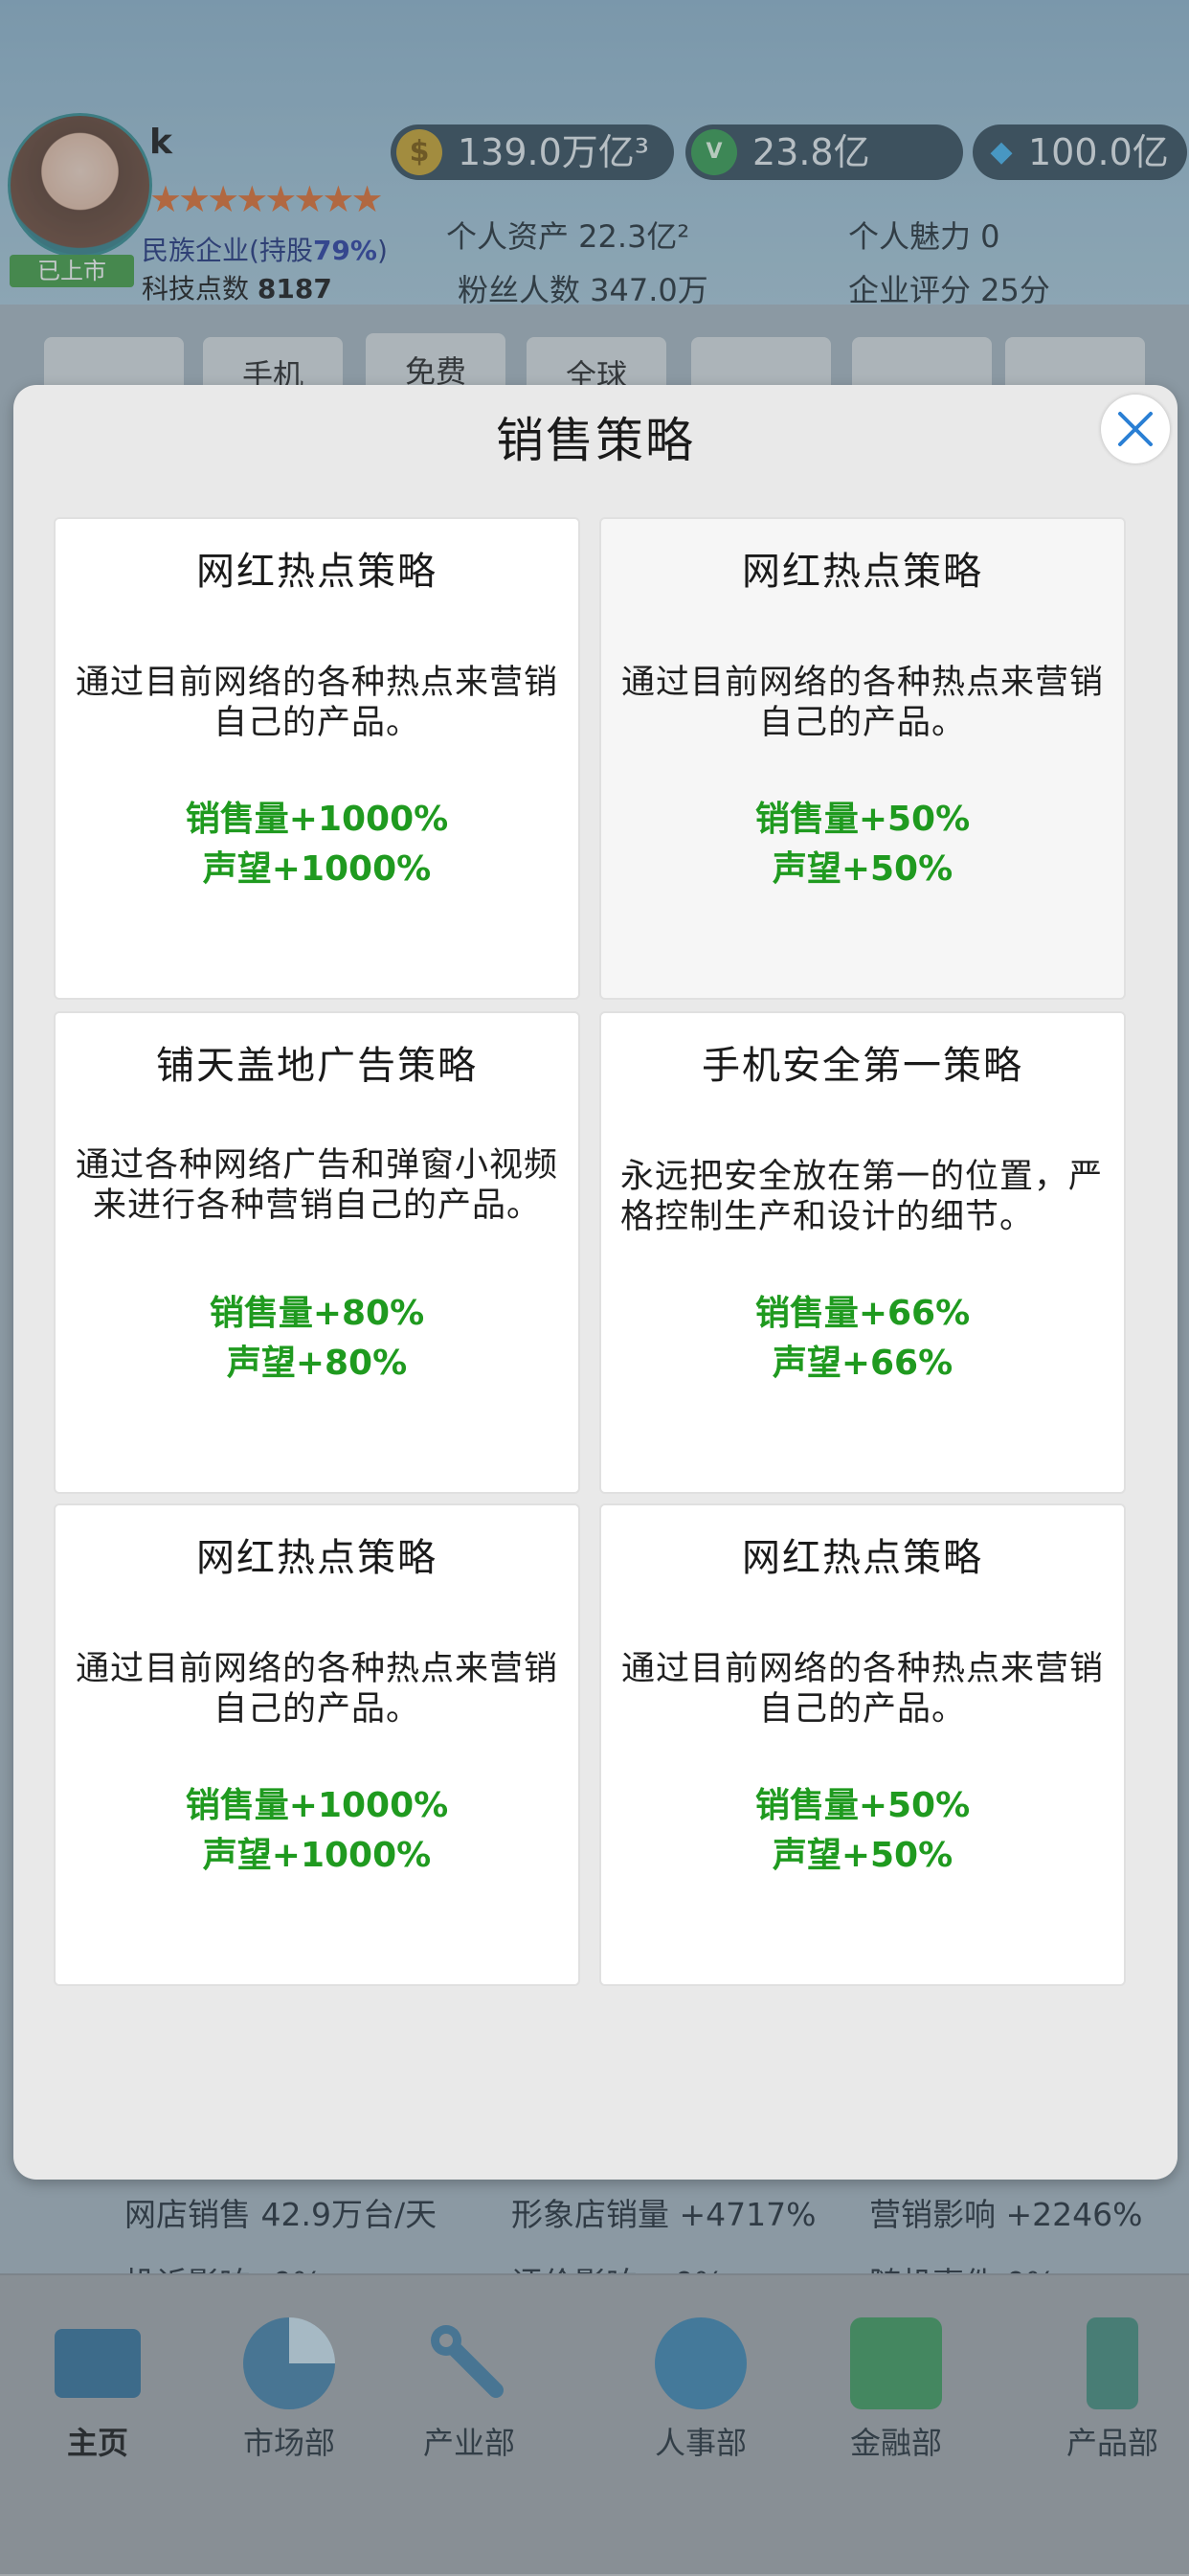 Image resolution: width=1189 pixels, height=2576 pixels. What do you see at coordinates (317, 1066) in the screenshot?
I see `strategy-title: 铺天盖地广告策略` at bounding box center [317, 1066].